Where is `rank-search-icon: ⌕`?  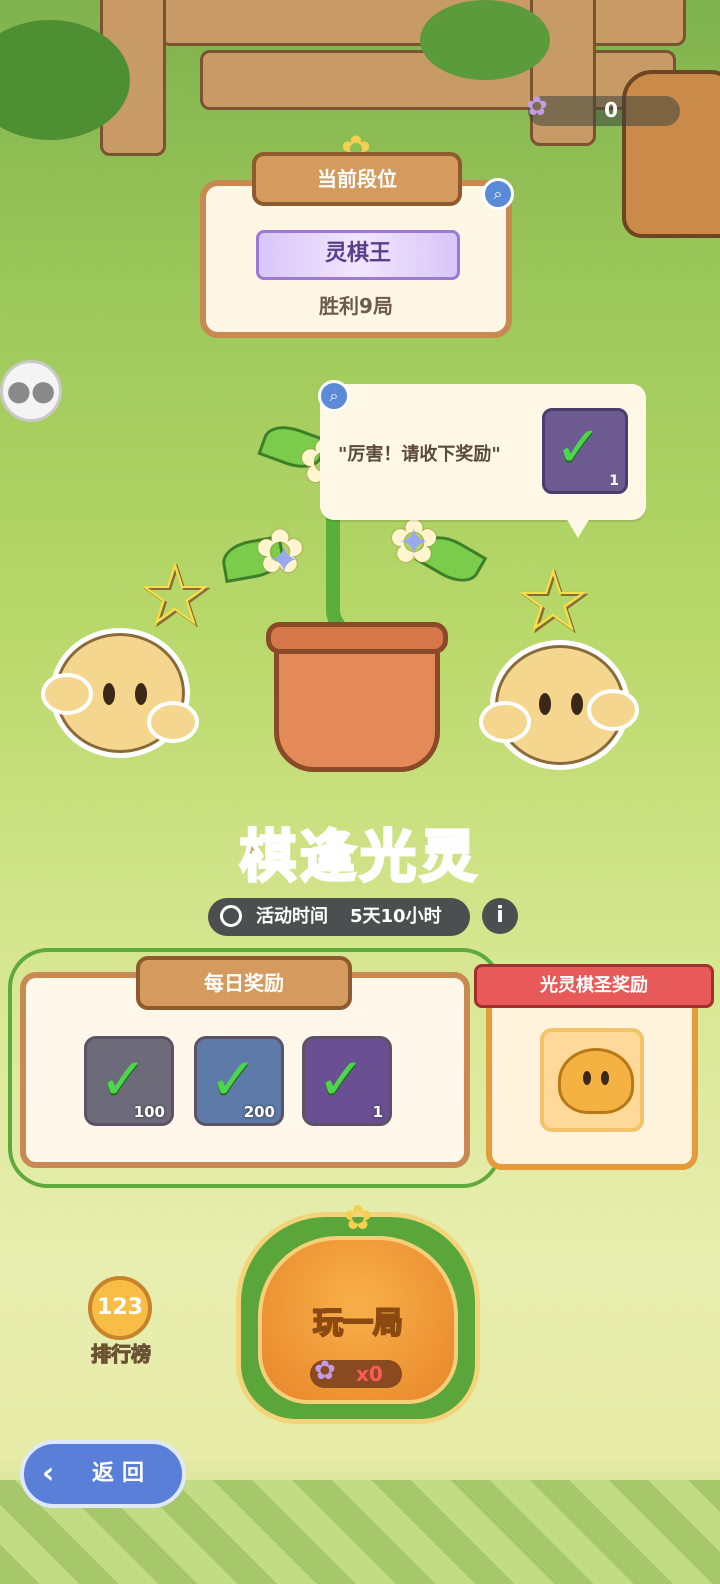
rank-search-icon: ⌕ is located at coordinates (498, 194).